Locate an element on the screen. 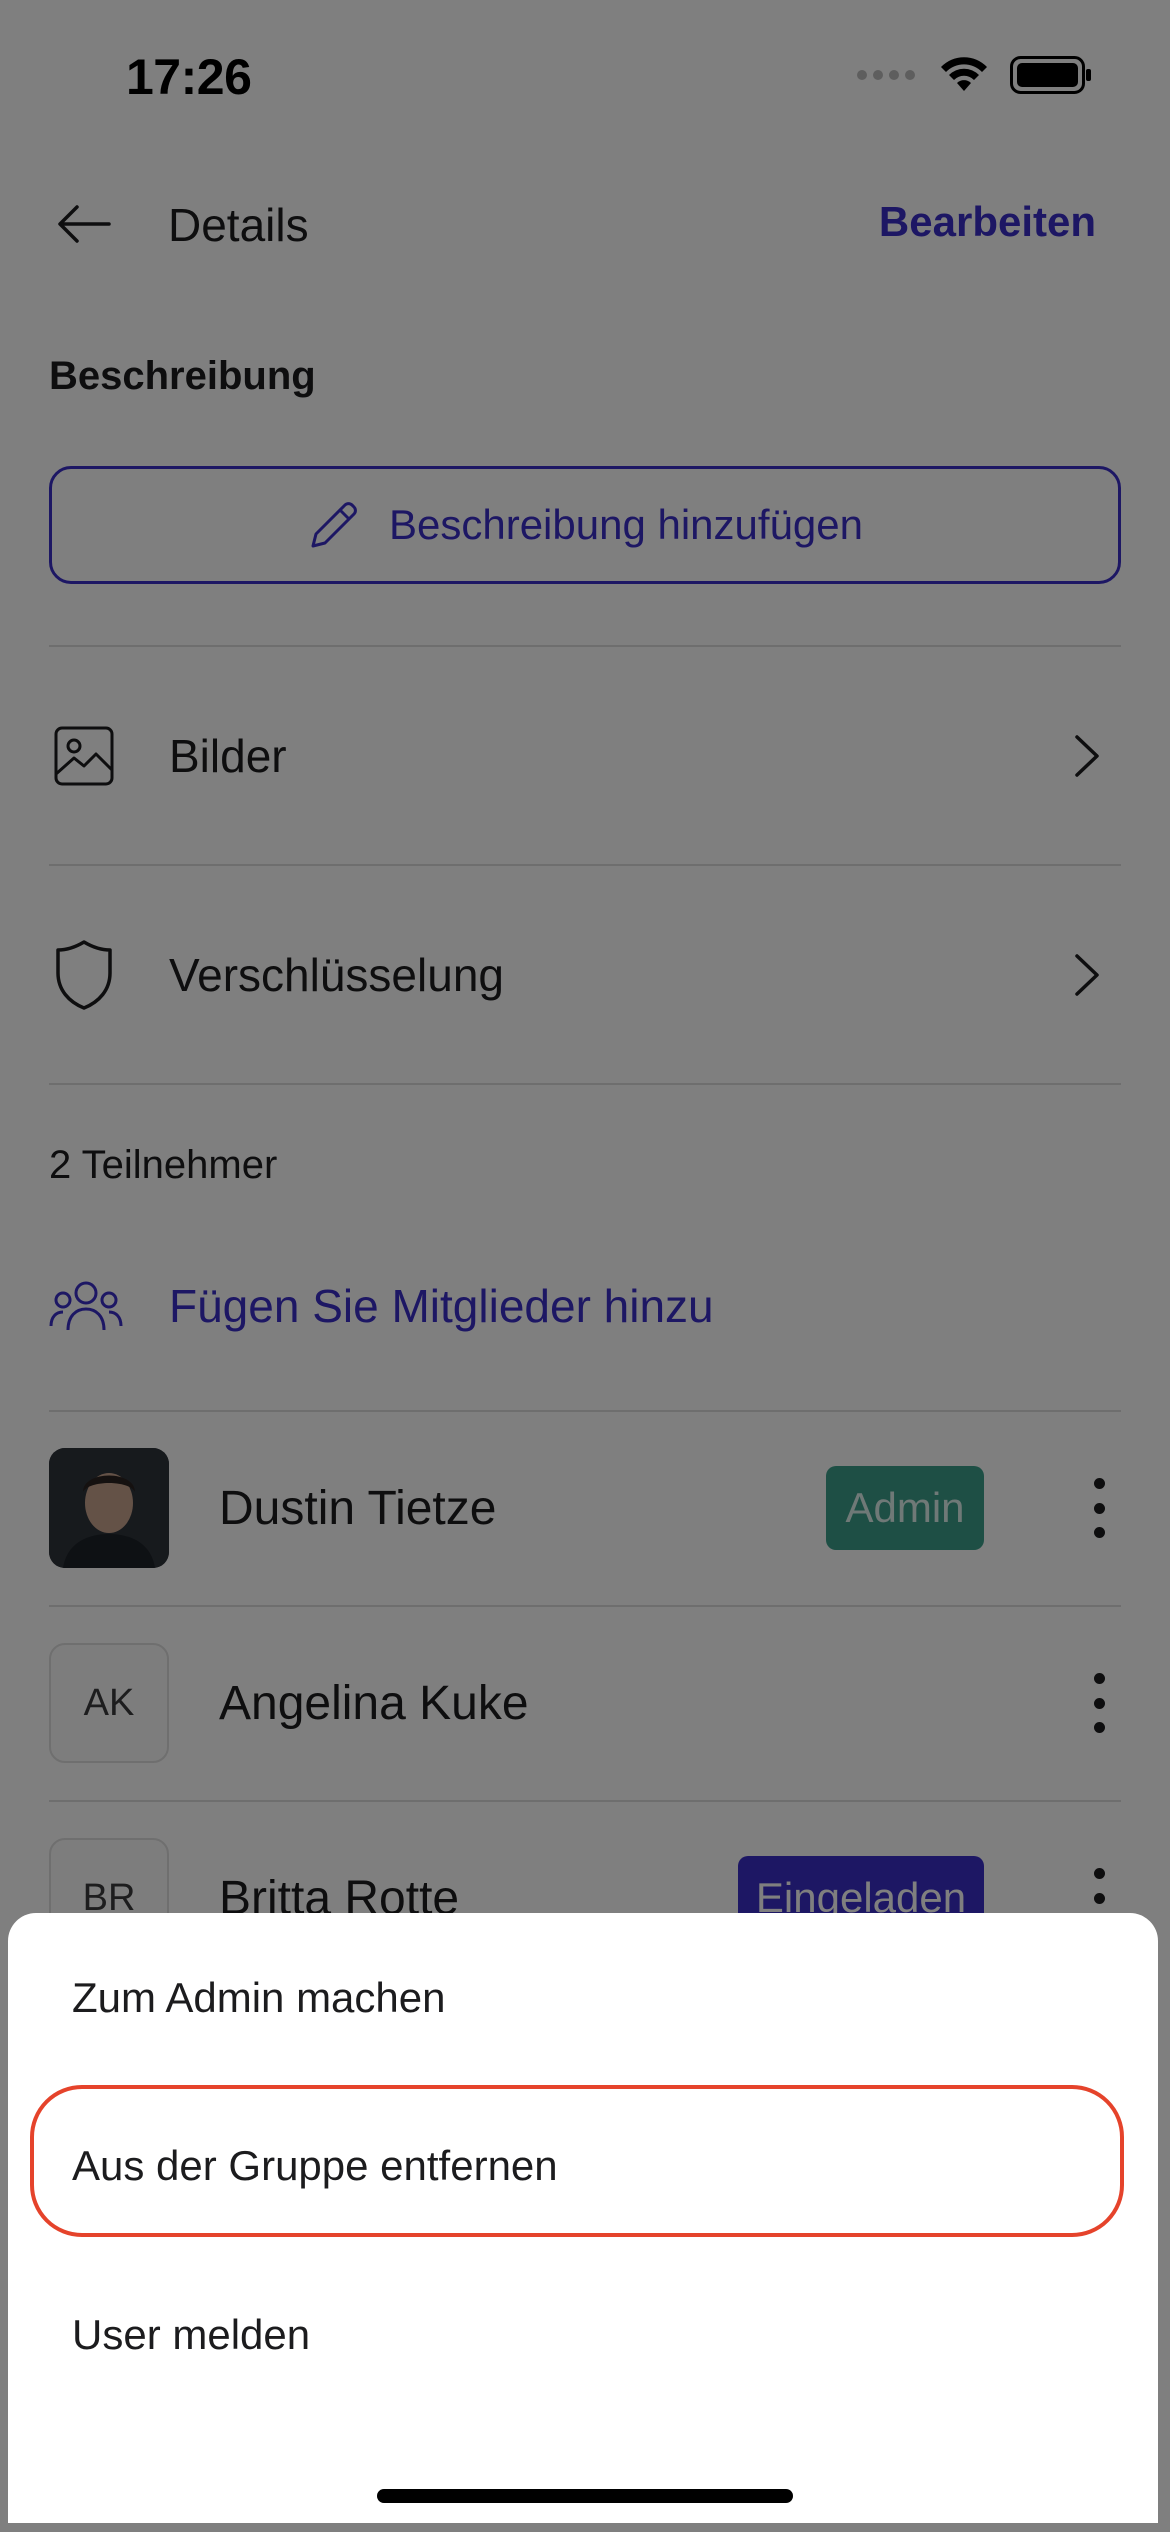 This screenshot has width=1170, height=2532. highlight-outline is located at coordinates (577, 2161).